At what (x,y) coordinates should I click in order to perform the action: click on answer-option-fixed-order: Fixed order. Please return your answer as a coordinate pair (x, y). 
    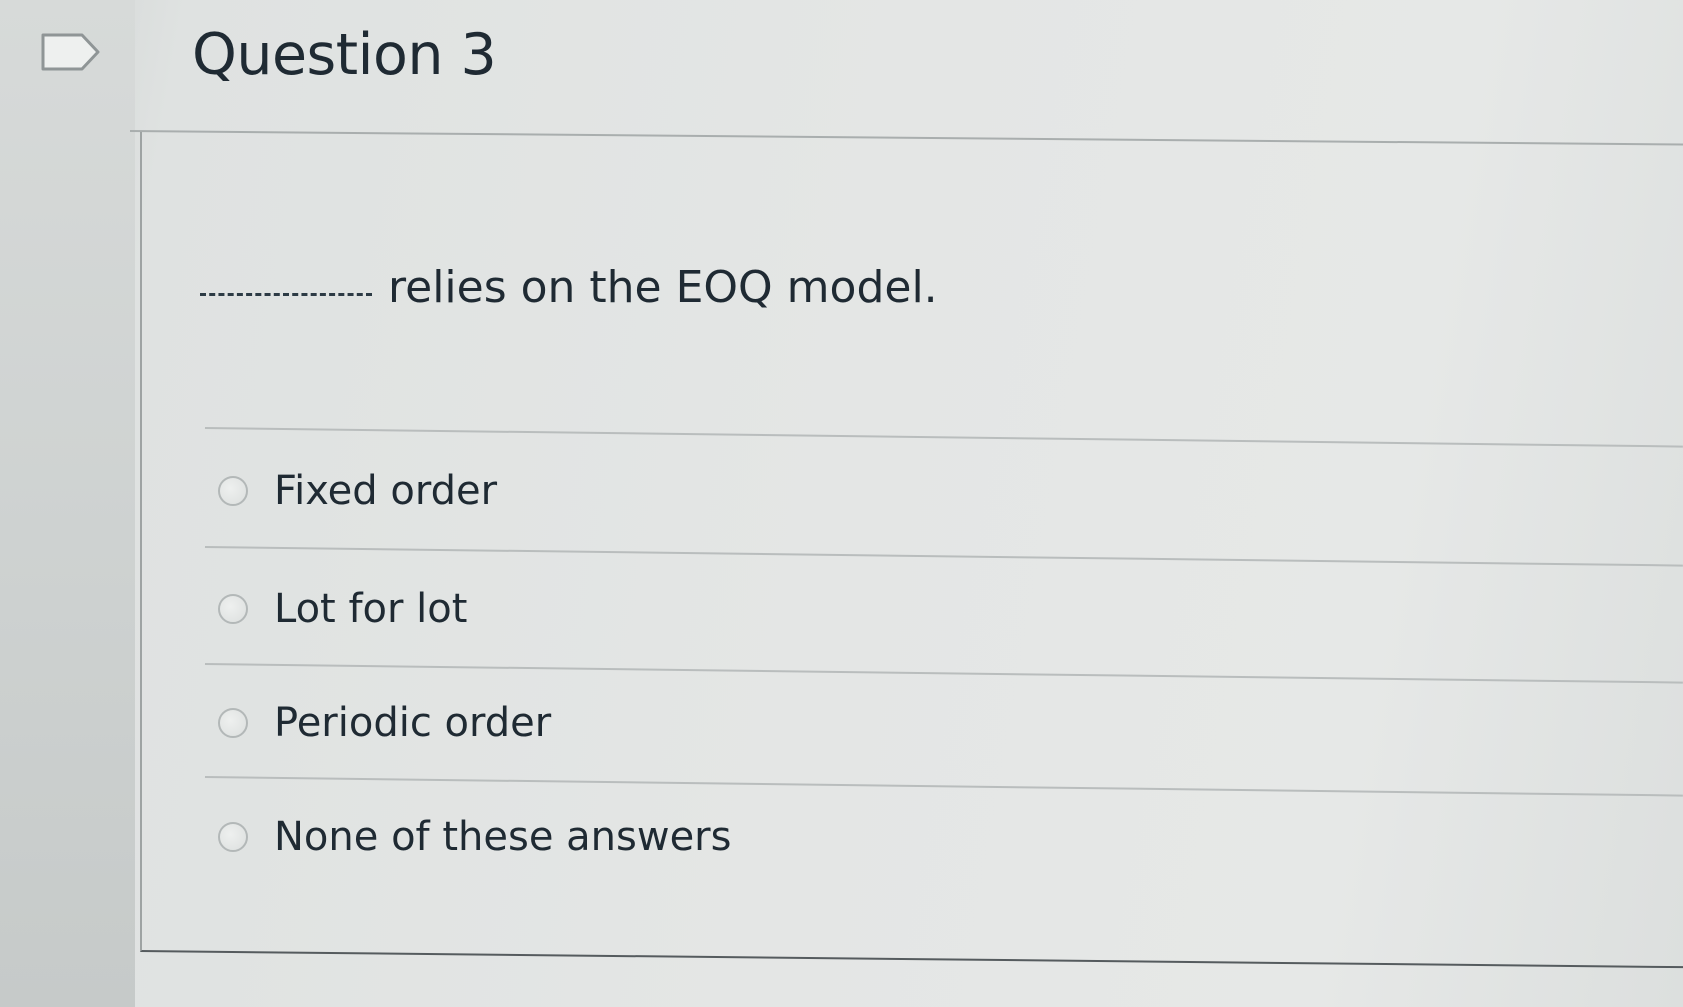
    Looking at the image, I should click on (357, 491).